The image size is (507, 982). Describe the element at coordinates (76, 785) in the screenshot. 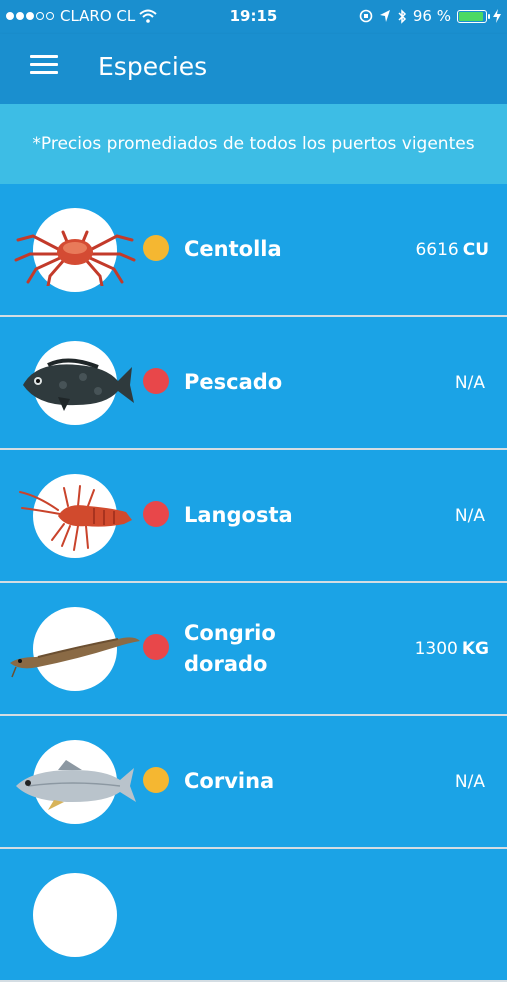

I see `croaker-image` at that location.